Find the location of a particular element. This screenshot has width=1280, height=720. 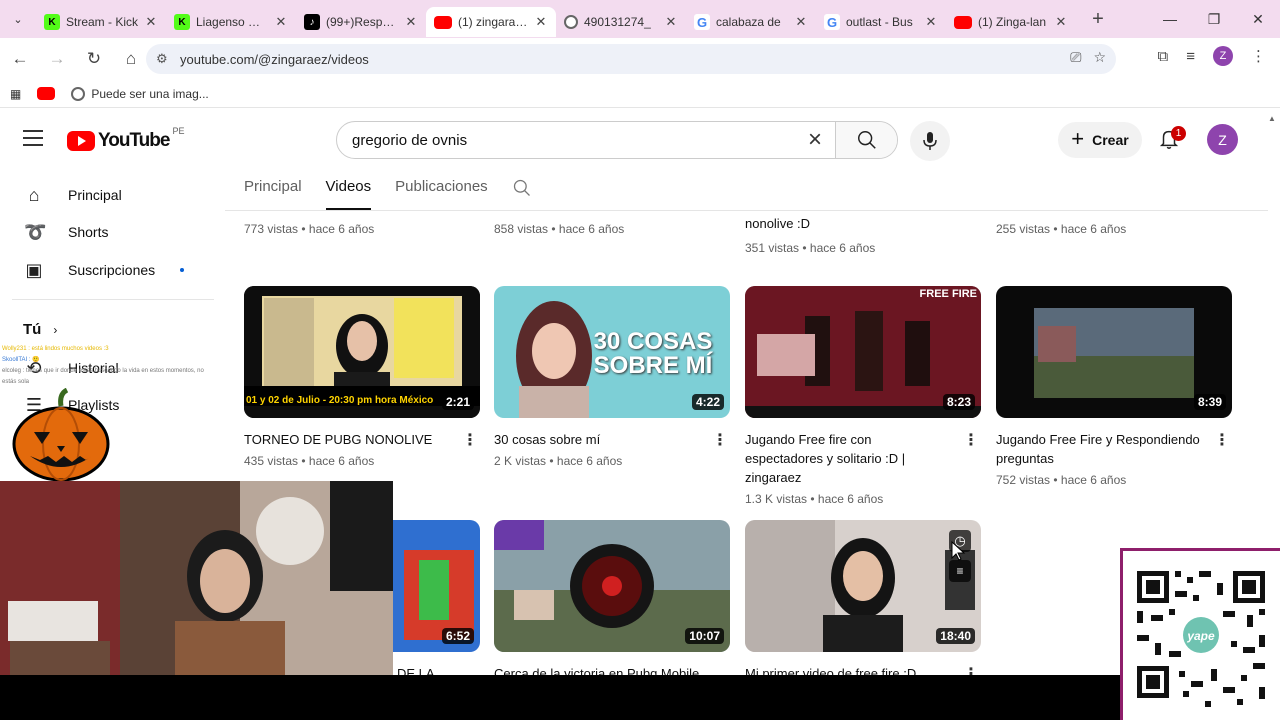

close-window-icon: ✕ is located at coordinates (1258, 19).